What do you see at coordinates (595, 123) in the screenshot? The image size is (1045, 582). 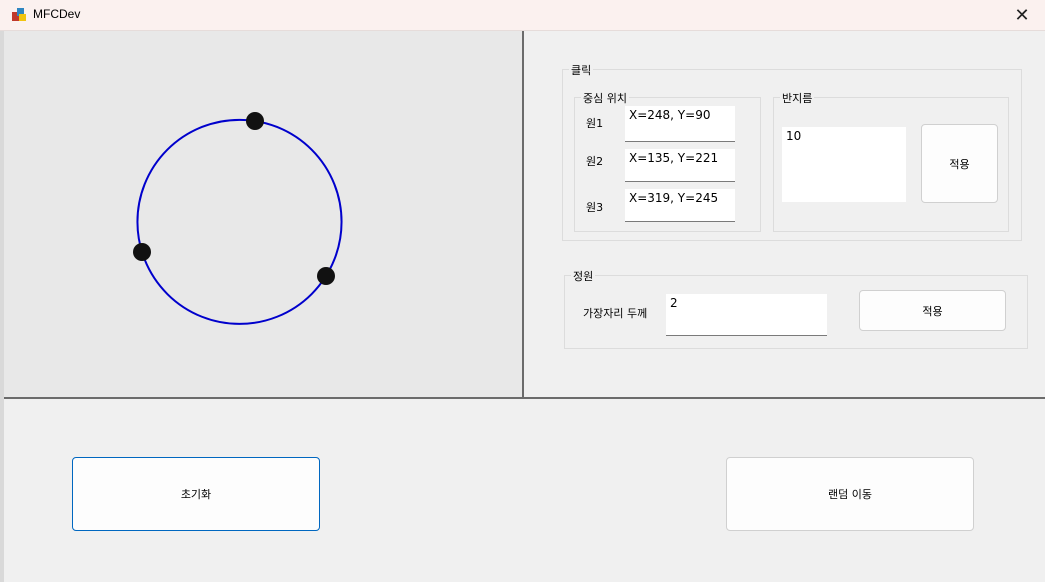 I see `circle1-label: 원1` at bounding box center [595, 123].